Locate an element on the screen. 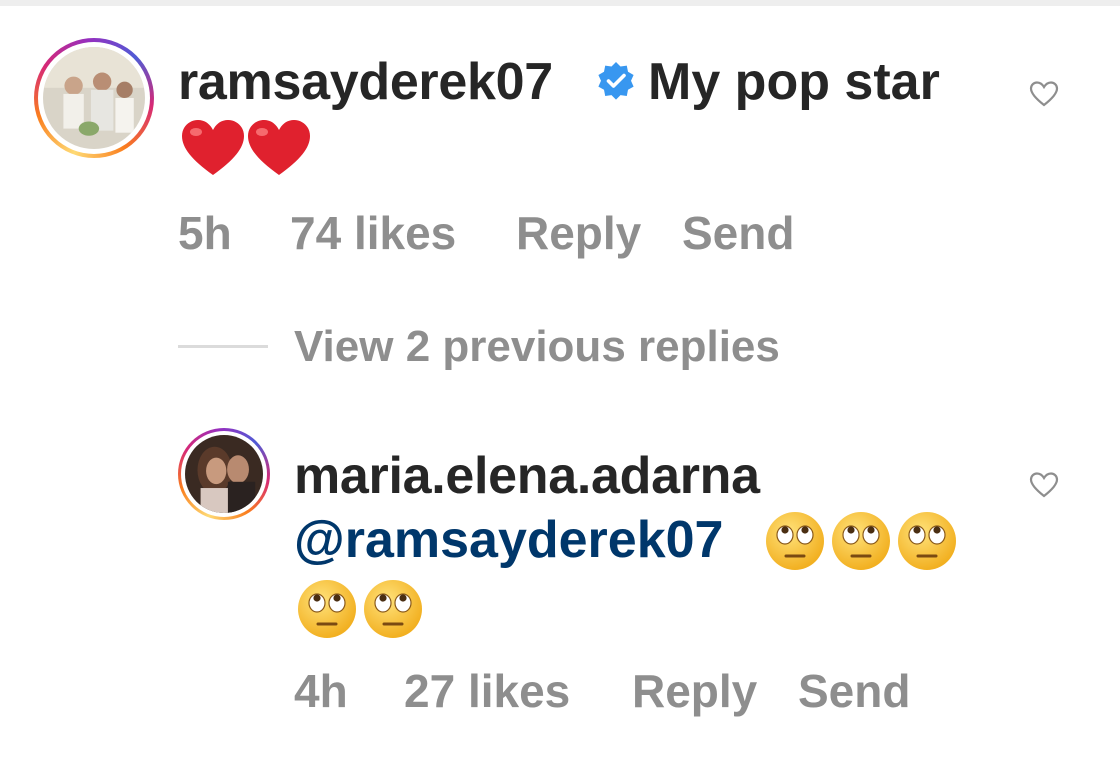 The height and width of the screenshot is (776, 1120). reply-button: Reply is located at coordinates (578, 233).